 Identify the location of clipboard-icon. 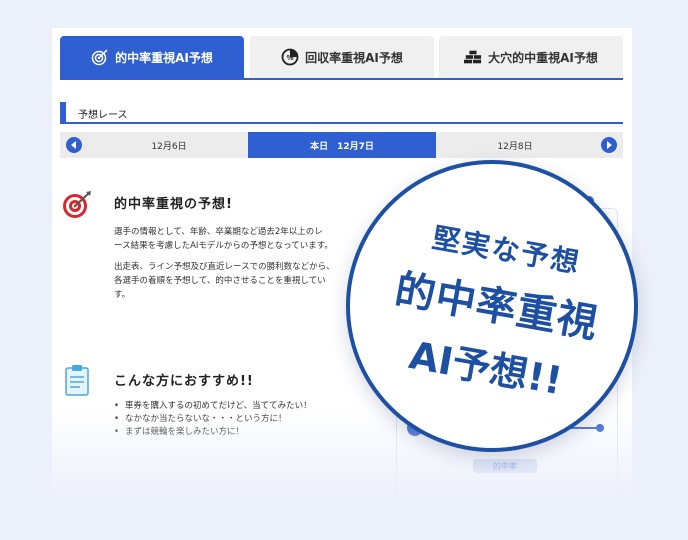
(77, 382).